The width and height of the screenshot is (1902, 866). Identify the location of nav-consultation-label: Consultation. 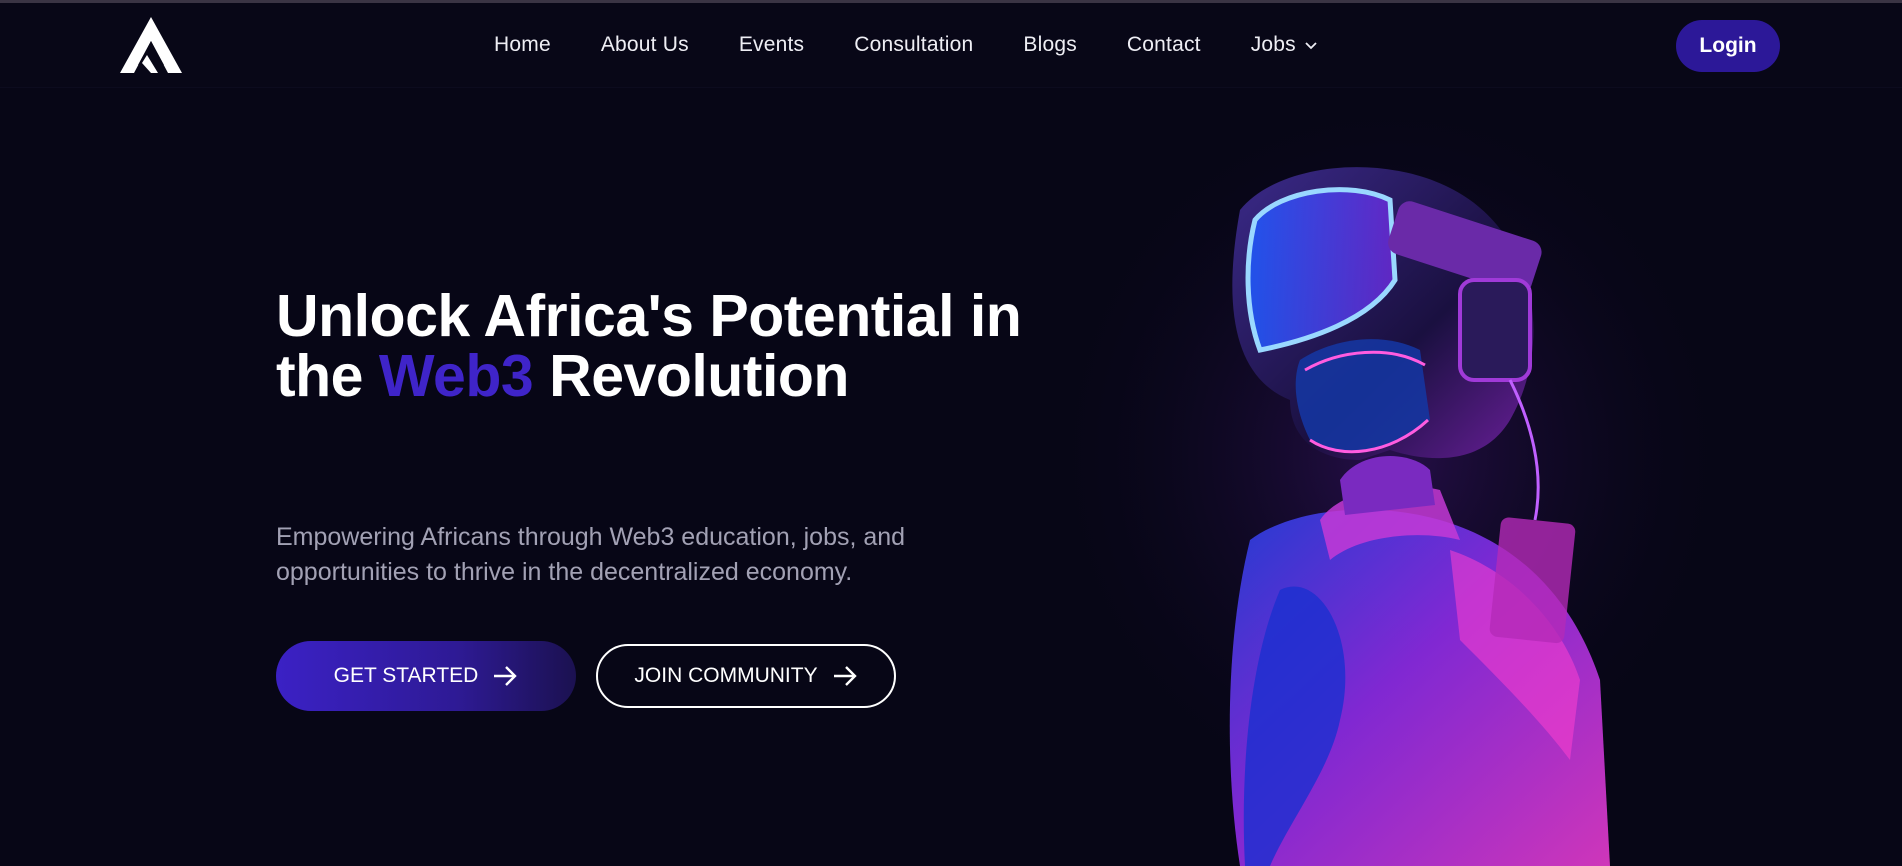
(914, 44).